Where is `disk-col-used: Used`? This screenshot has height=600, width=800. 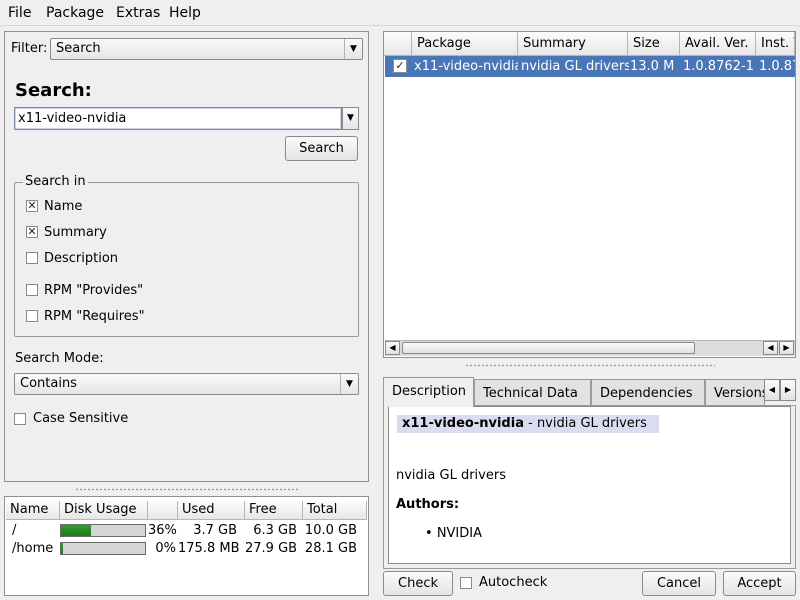
disk-col-used: Used is located at coordinates (211, 510).